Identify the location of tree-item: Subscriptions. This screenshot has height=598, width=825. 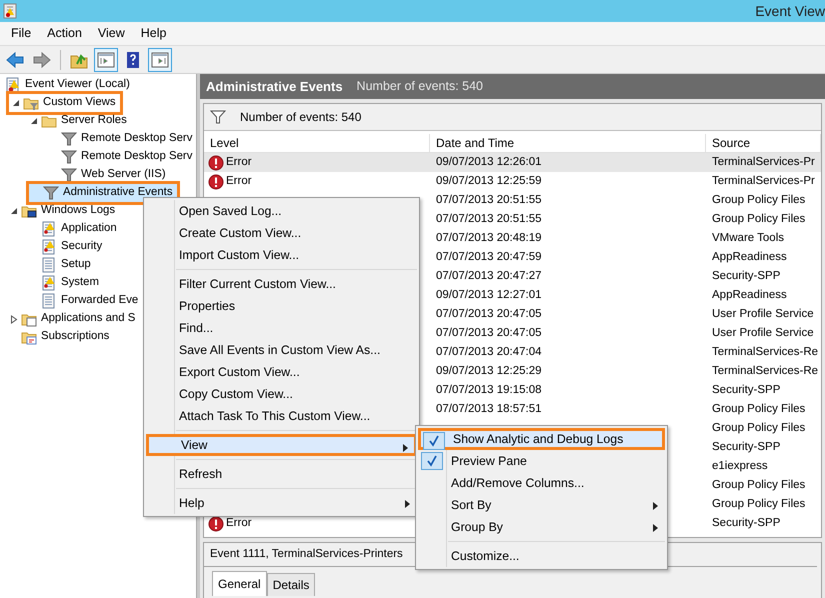
(60, 337).